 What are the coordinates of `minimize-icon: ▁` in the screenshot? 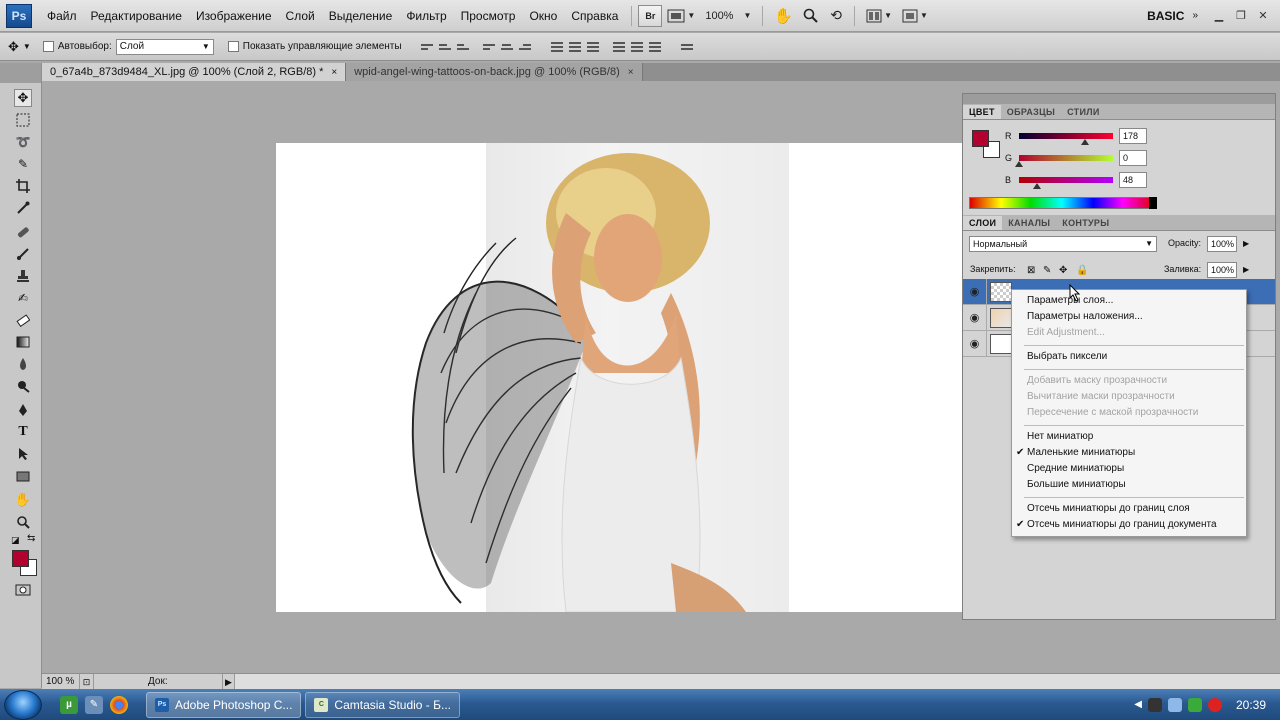 It's located at (1219, 15).